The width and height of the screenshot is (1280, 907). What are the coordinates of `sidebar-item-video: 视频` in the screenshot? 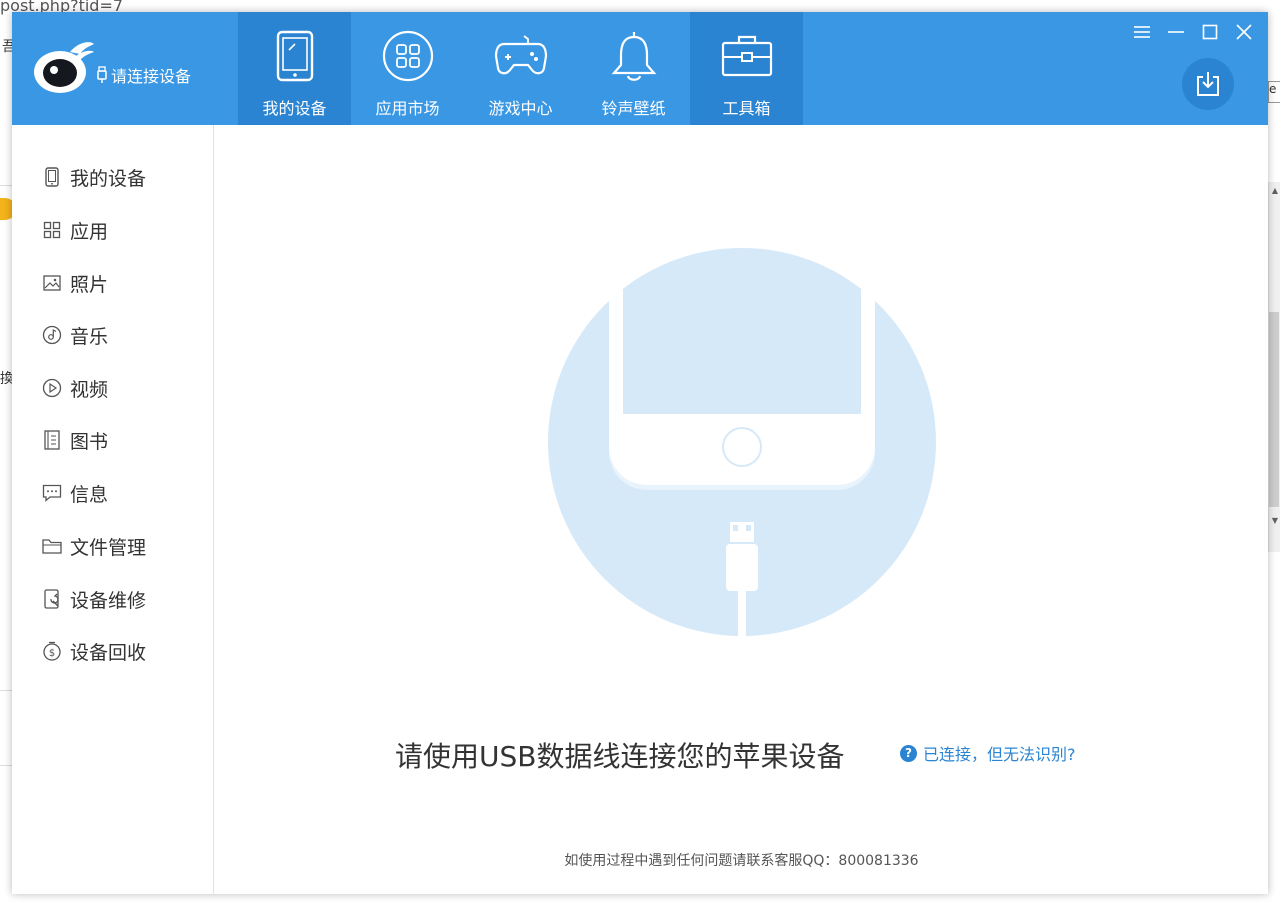 It's located at (75, 388).